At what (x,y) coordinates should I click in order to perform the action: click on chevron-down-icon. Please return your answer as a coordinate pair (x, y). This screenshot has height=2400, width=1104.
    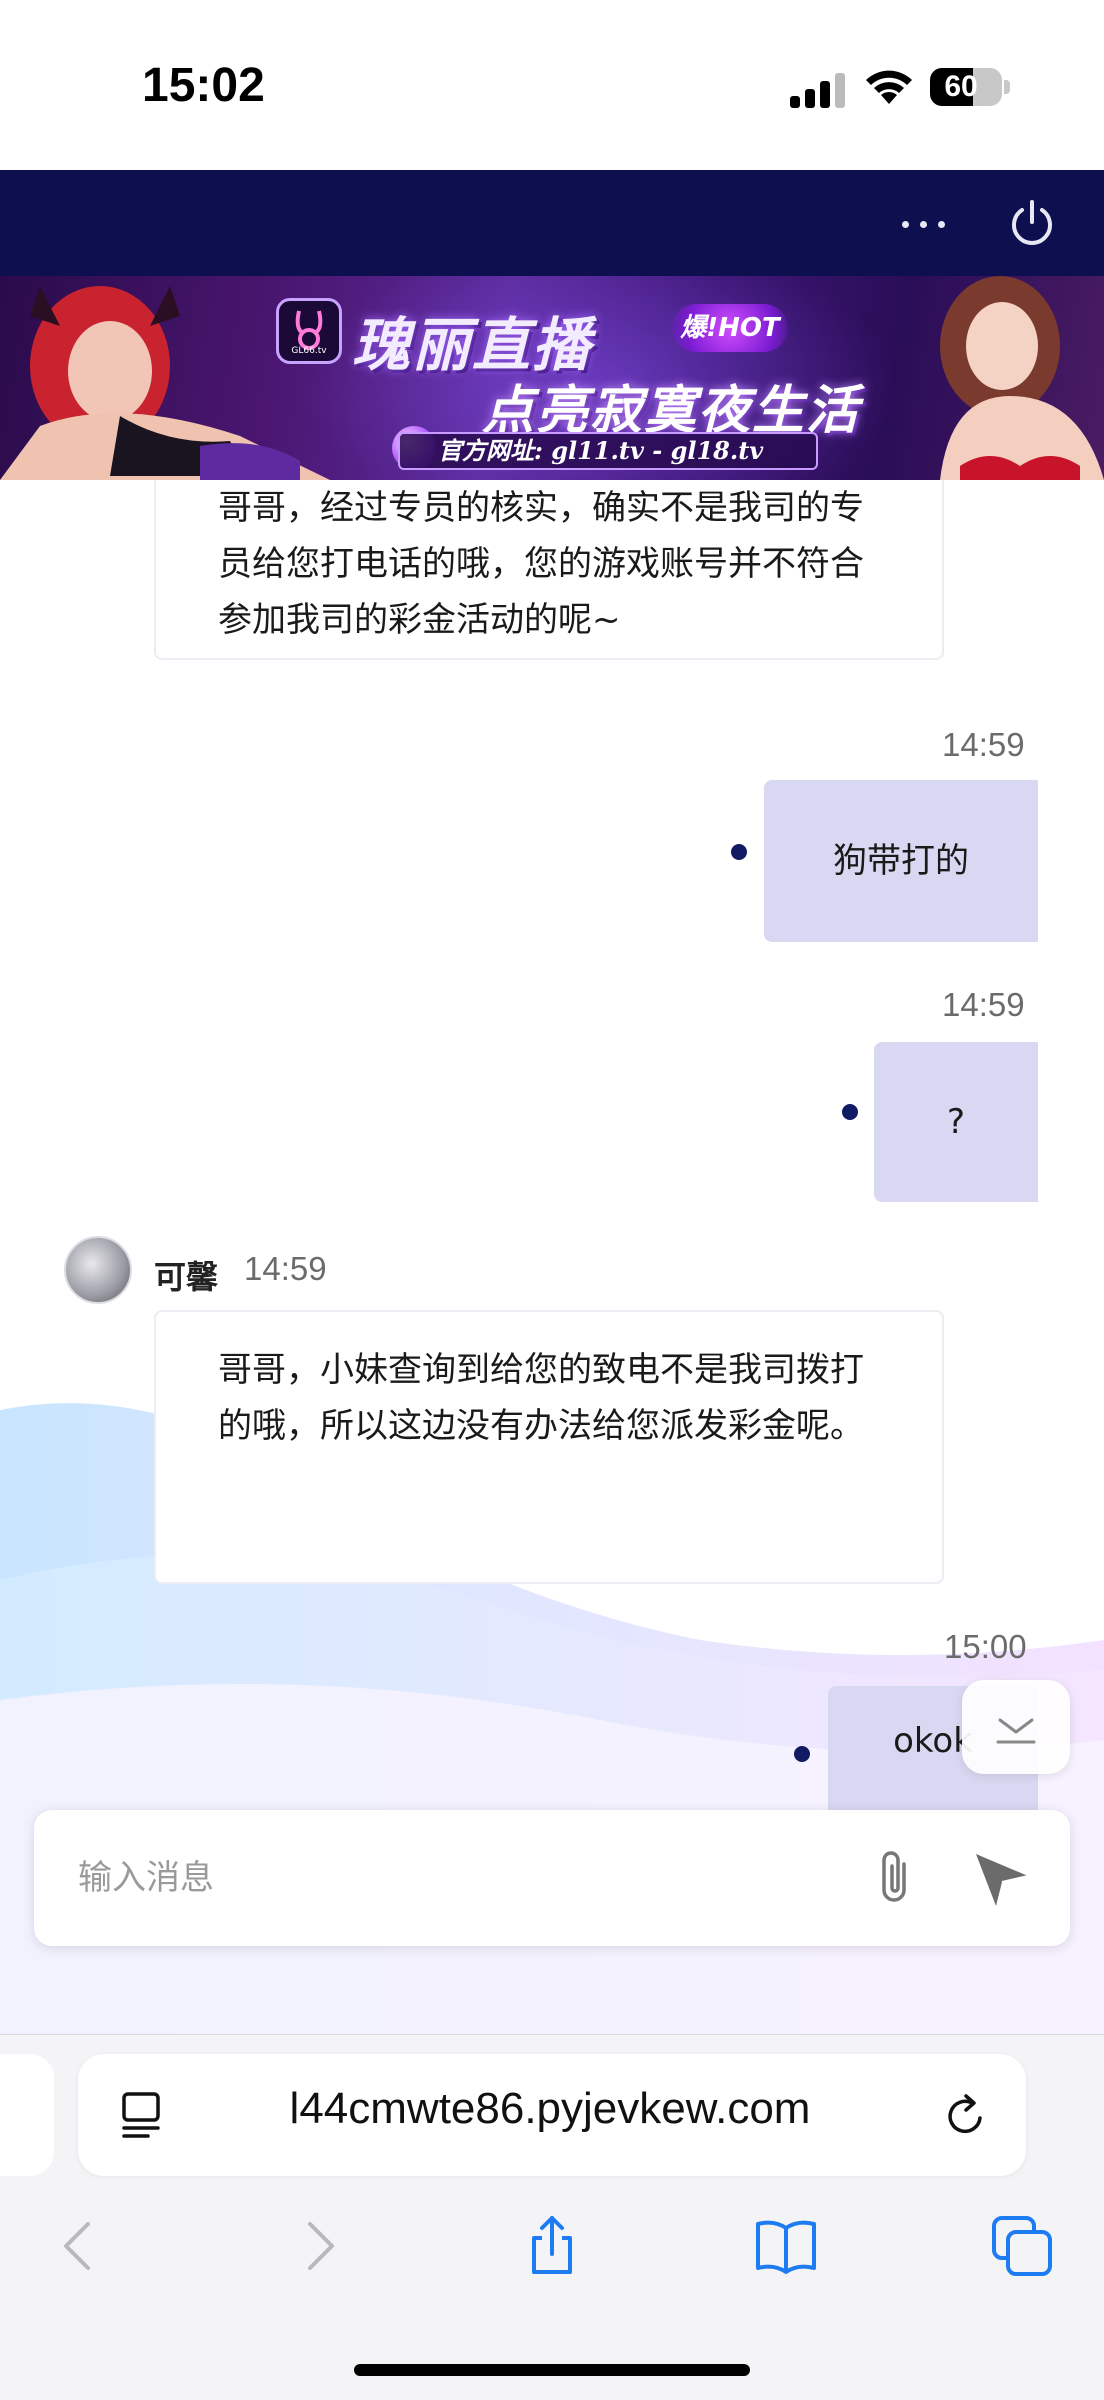
    Looking at the image, I should click on (1016, 1731).